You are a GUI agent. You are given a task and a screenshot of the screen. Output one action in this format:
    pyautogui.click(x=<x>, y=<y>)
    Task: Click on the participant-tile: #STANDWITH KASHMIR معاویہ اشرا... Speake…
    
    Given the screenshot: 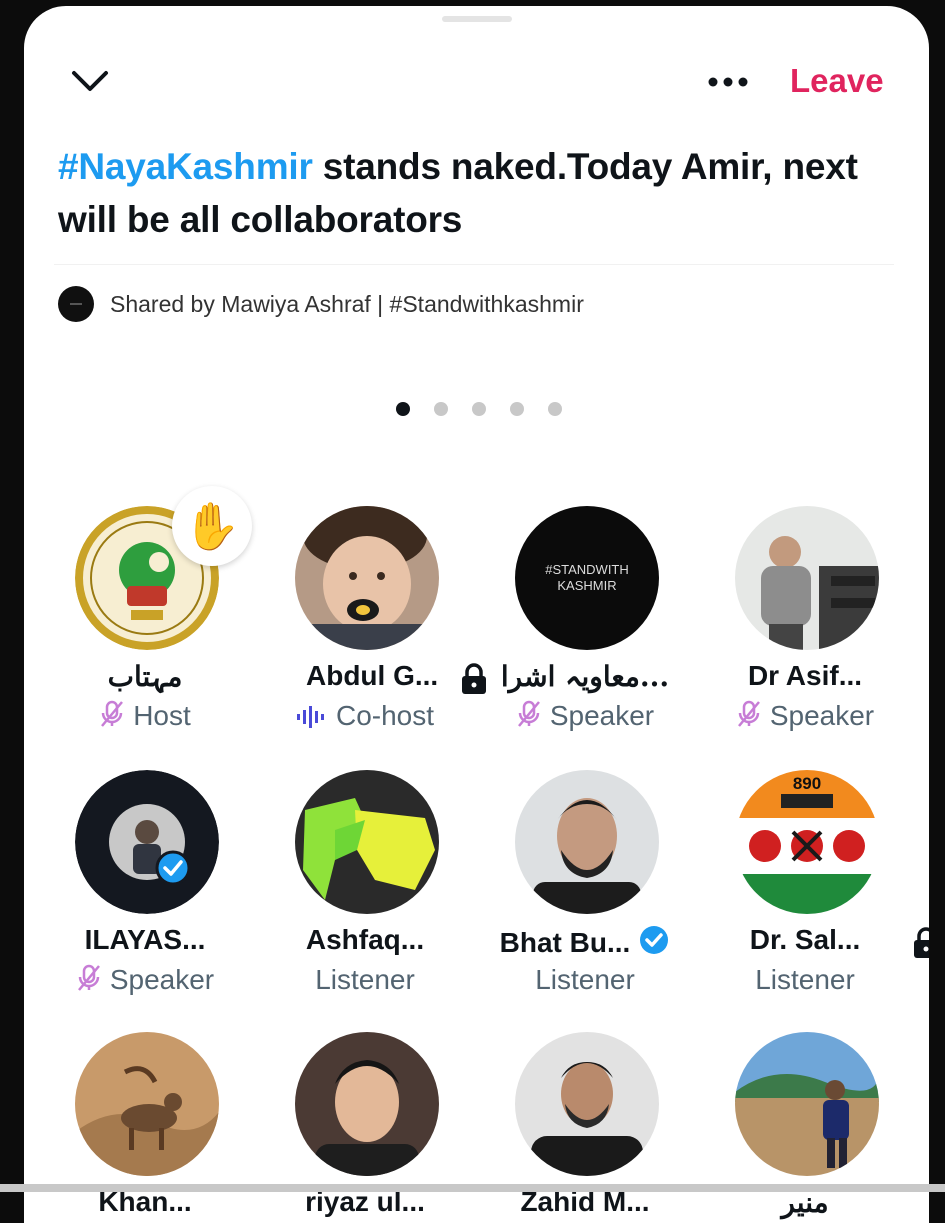 What is the action you would take?
    pyautogui.click(x=585, y=626)
    